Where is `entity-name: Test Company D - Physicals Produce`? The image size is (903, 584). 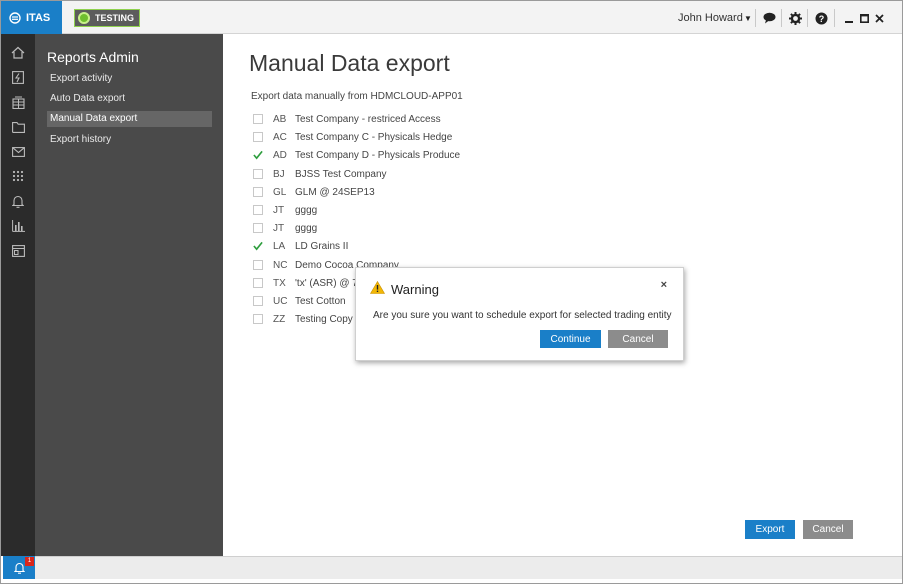
entity-name: Test Company D - Physicals Produce is located at coordinates (378, 155).